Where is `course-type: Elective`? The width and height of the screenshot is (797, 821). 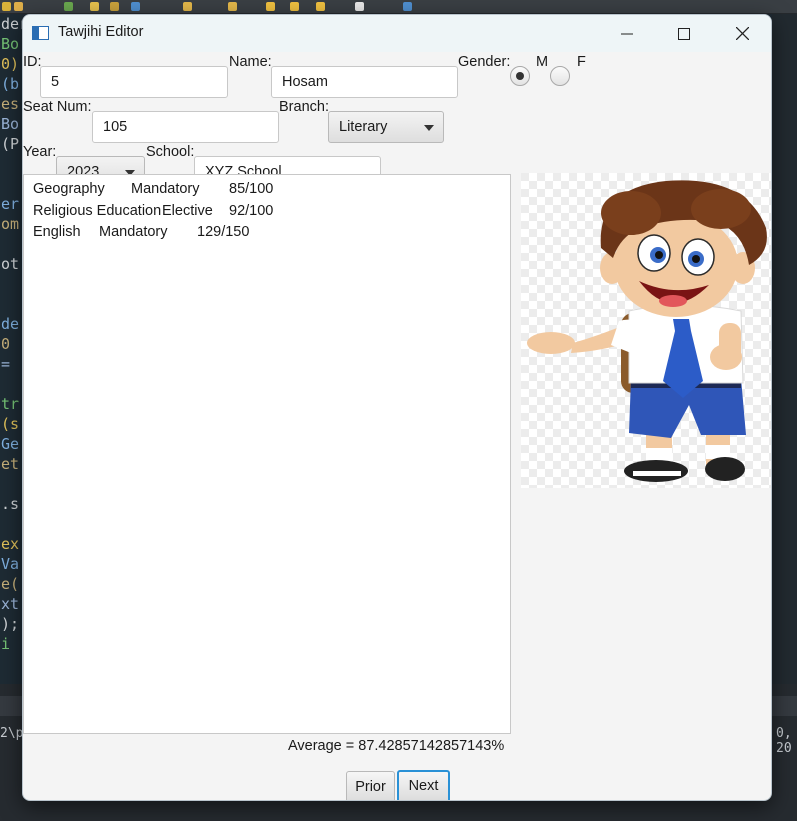 course-type: Elective is located at coordinates (187, 211).